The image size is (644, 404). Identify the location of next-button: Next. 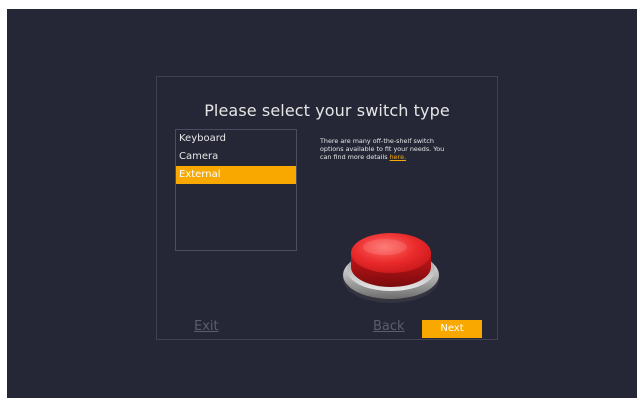
(452, 329).